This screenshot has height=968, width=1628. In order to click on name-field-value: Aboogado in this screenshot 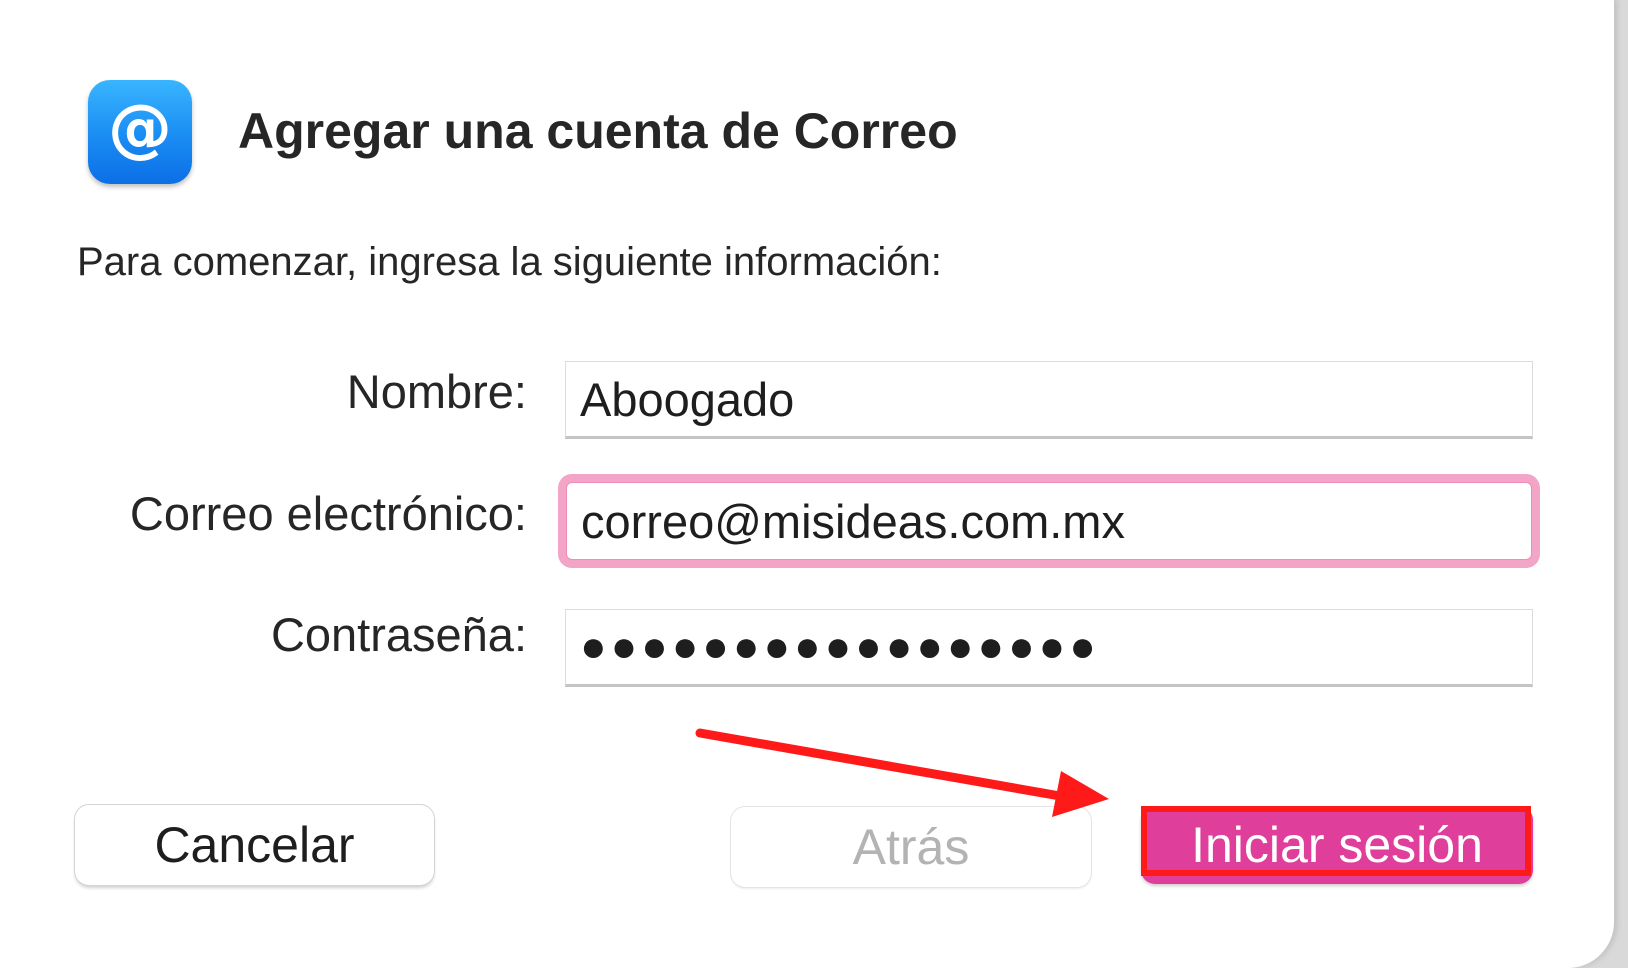, I will do `click(687, 399)`.